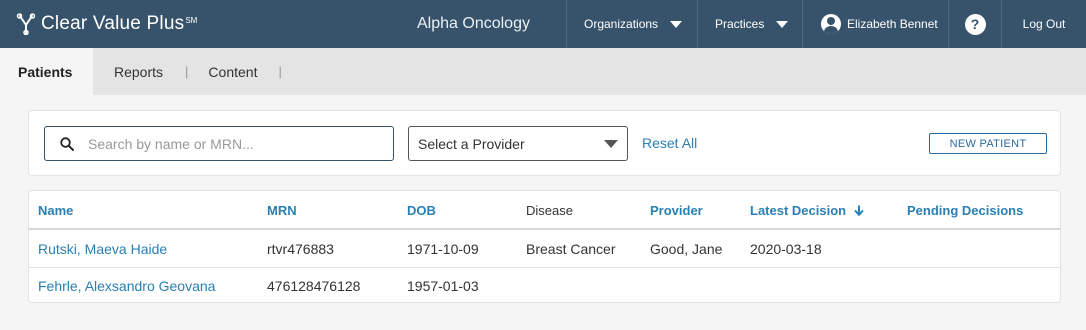 The width and height of the screenshot is (1086, 330). I want to click on patient-latest-decision: 2020-03-18, so click(786, 249).